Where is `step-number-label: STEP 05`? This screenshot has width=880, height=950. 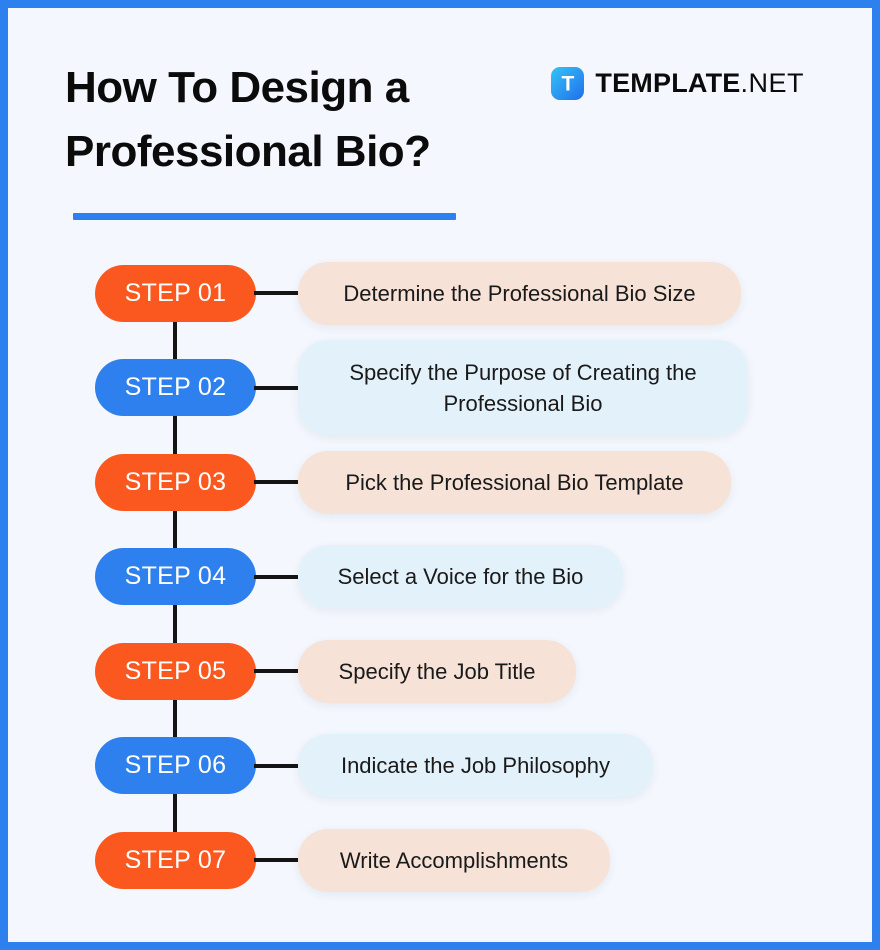
step-number-label: STEP 05 is located at coordinates (175, 670).